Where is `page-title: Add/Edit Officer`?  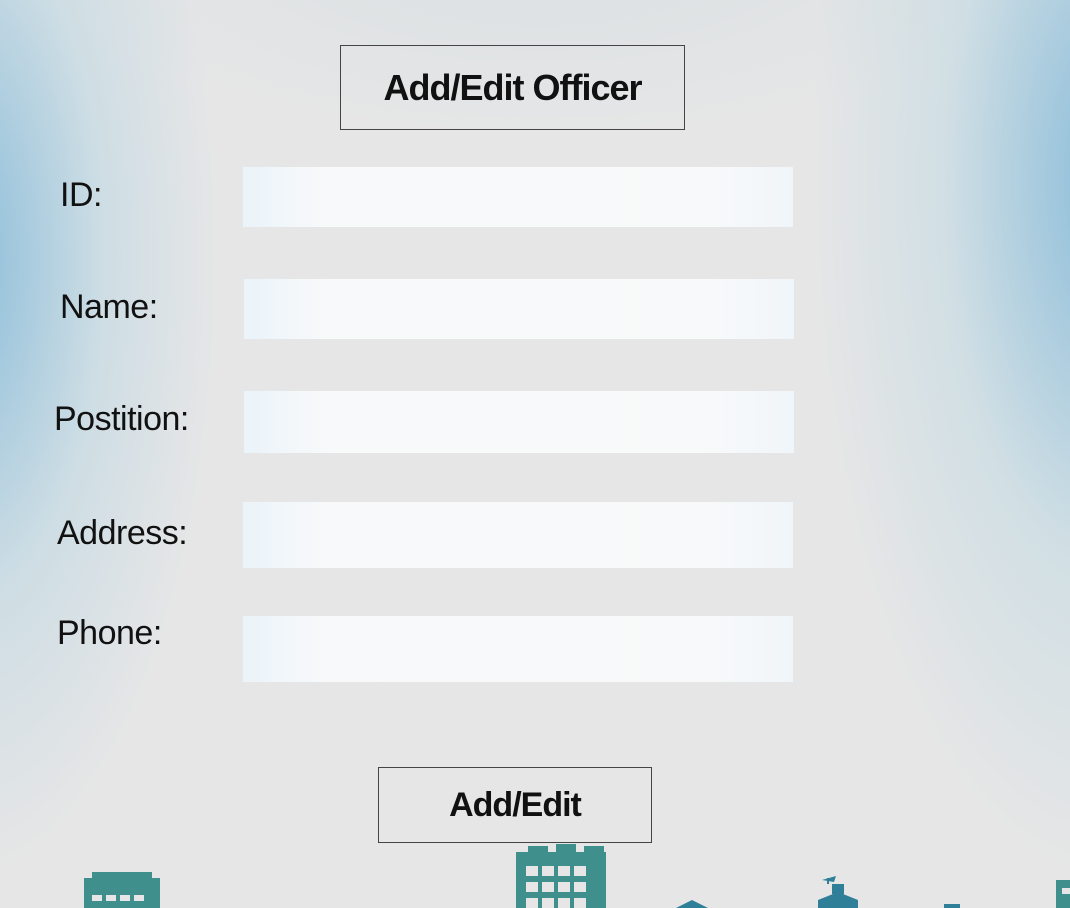
page-title: Add/Edit Officer is located at coordinates (512, 87).